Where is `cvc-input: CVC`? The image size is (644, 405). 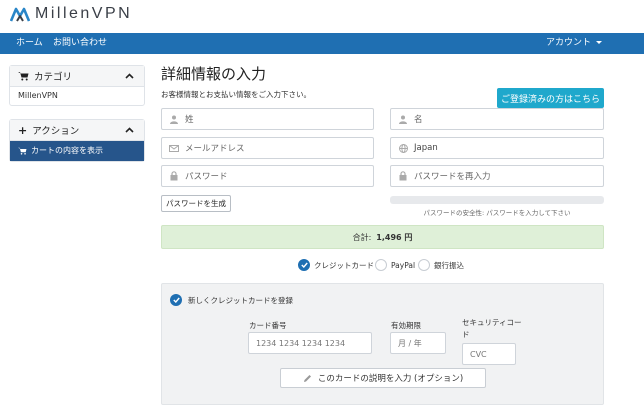
cvc-input: CVC is located at coordinates (489, 354).